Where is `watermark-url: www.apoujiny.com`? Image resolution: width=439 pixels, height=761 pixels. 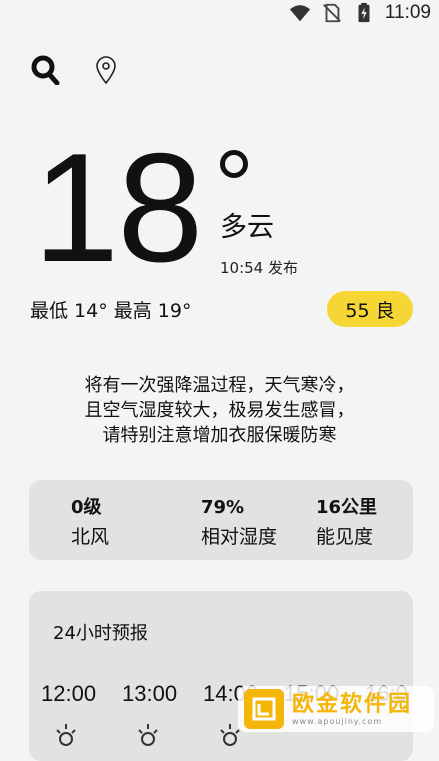 watermark-url: www.apoujiny.com is located at coordinates (337, 721).